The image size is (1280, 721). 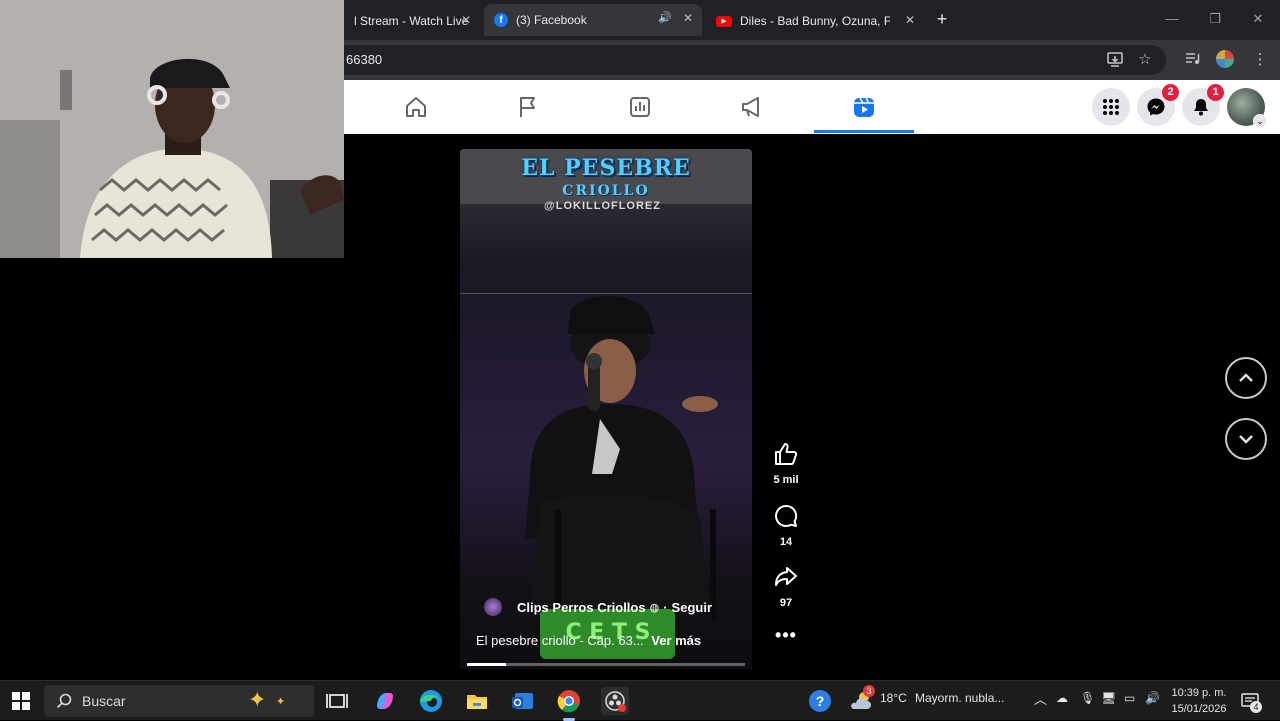 What do you see at coordinates (431, 701) in the screenshot?
I see `edge-icon` at bounding box center [431, 701].